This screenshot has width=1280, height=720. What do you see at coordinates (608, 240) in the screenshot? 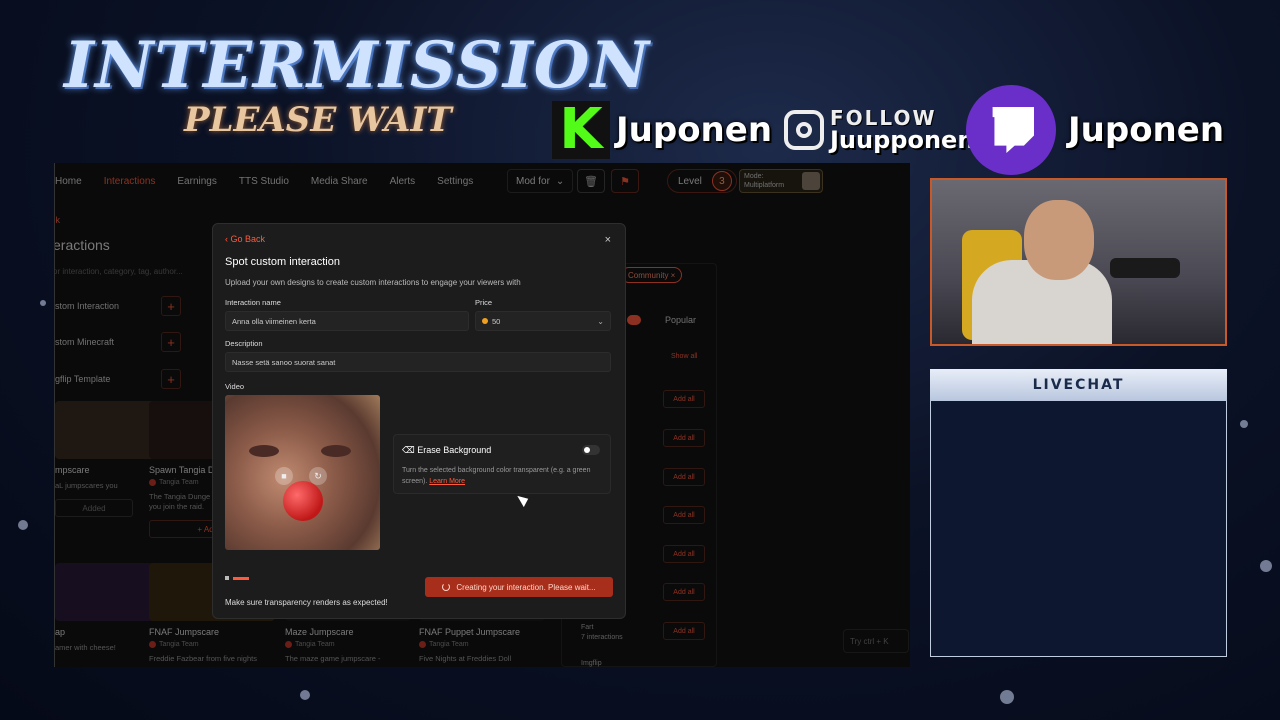
I see `close-icon: ×` at bounding box center [608, 240].